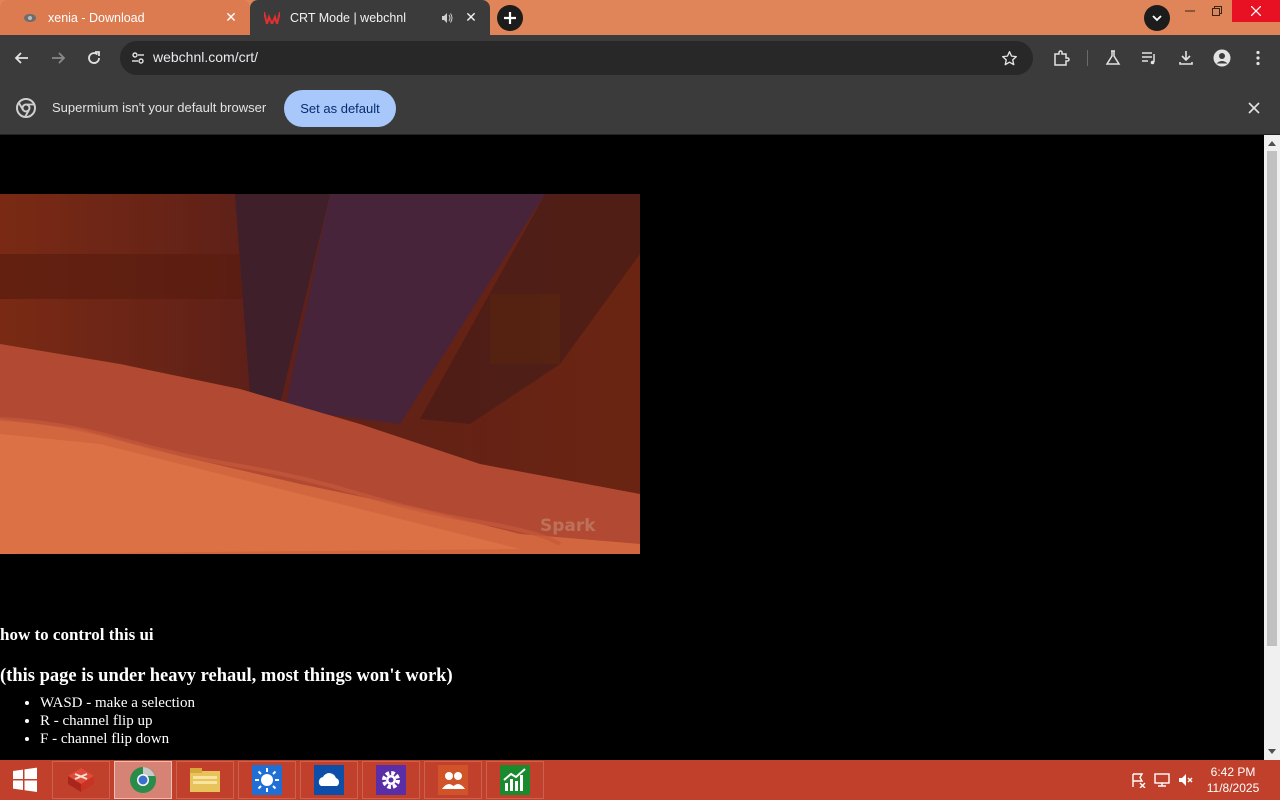 Image resolution: width=1280 pixels, height=800 pixels. I want to click on people-icon, so click(453, 780).